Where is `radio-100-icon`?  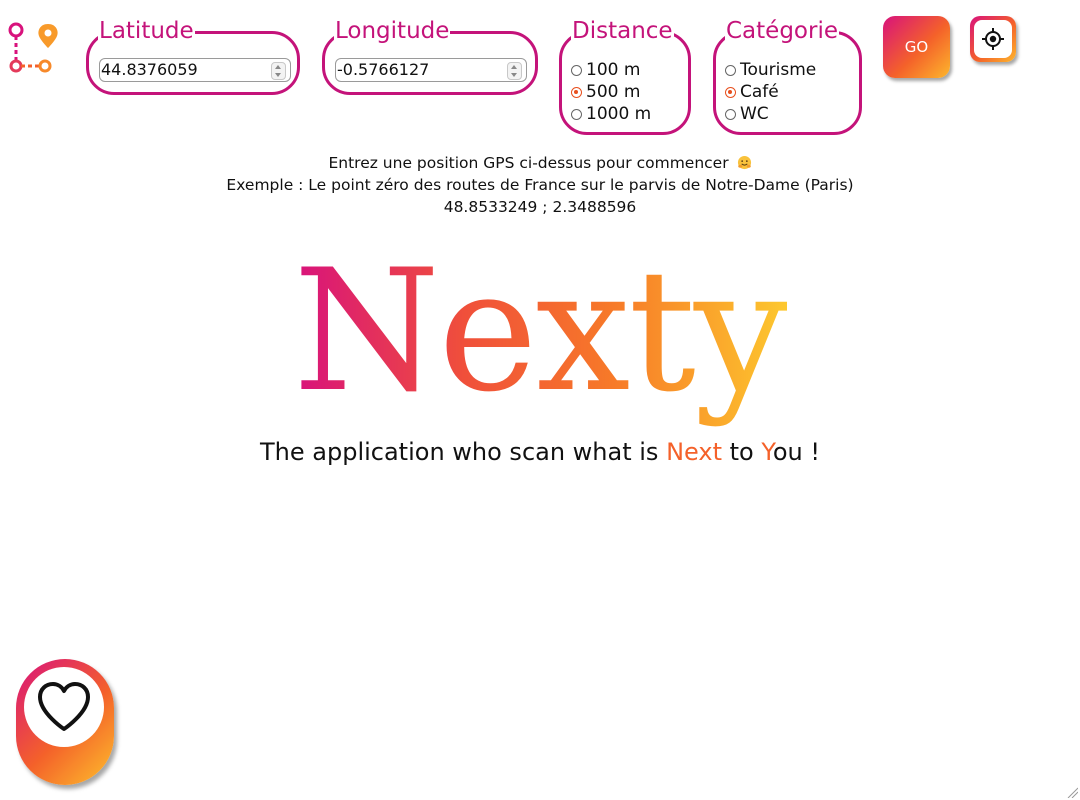
radio-100-icon is located at coordinates (576, 70).